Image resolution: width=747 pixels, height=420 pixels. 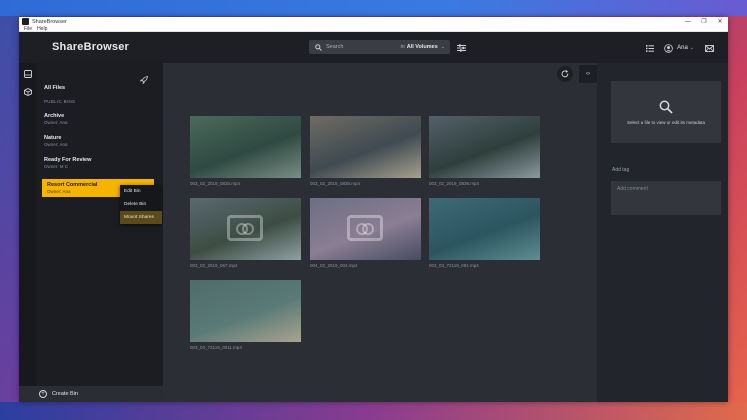 I want to click on bins-cube-icon, so click(x=28, y=92).